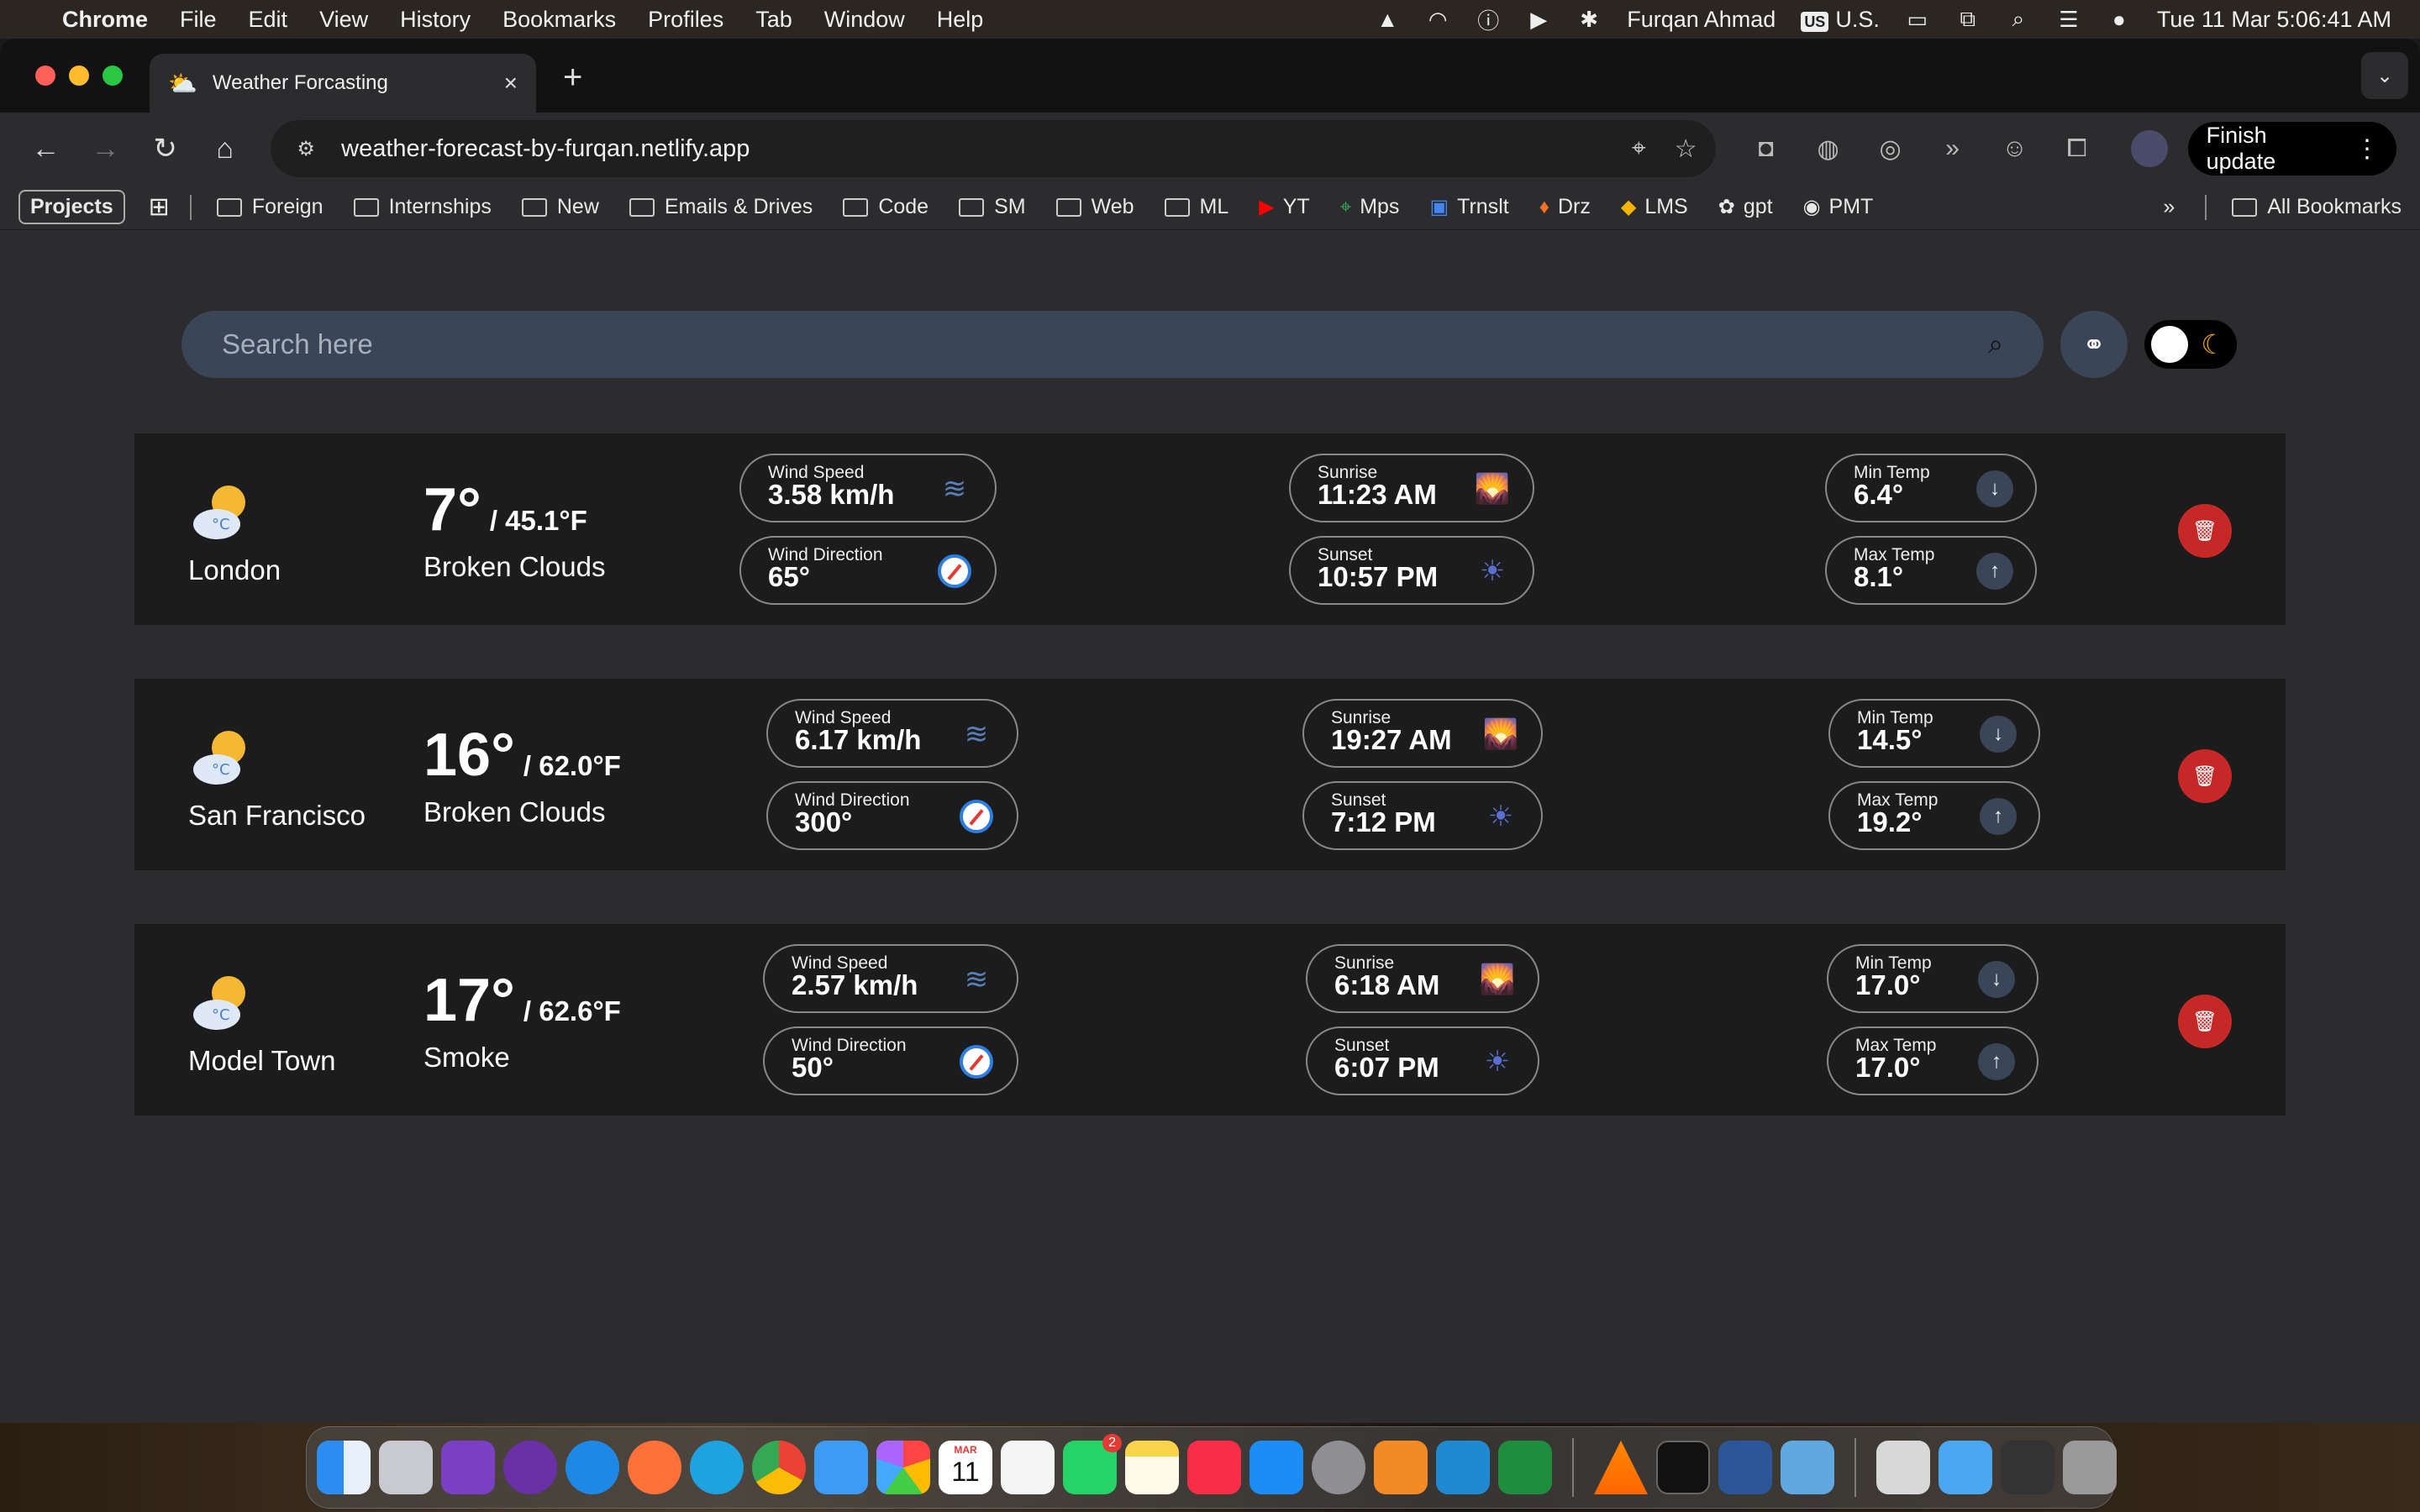 The width and height of the screenshot is (2420, 1512). What do you see at coordinates (1437, 19) in the screenshot?
I see `headphones-icon: ◠` at bounding box center [1437, 19].